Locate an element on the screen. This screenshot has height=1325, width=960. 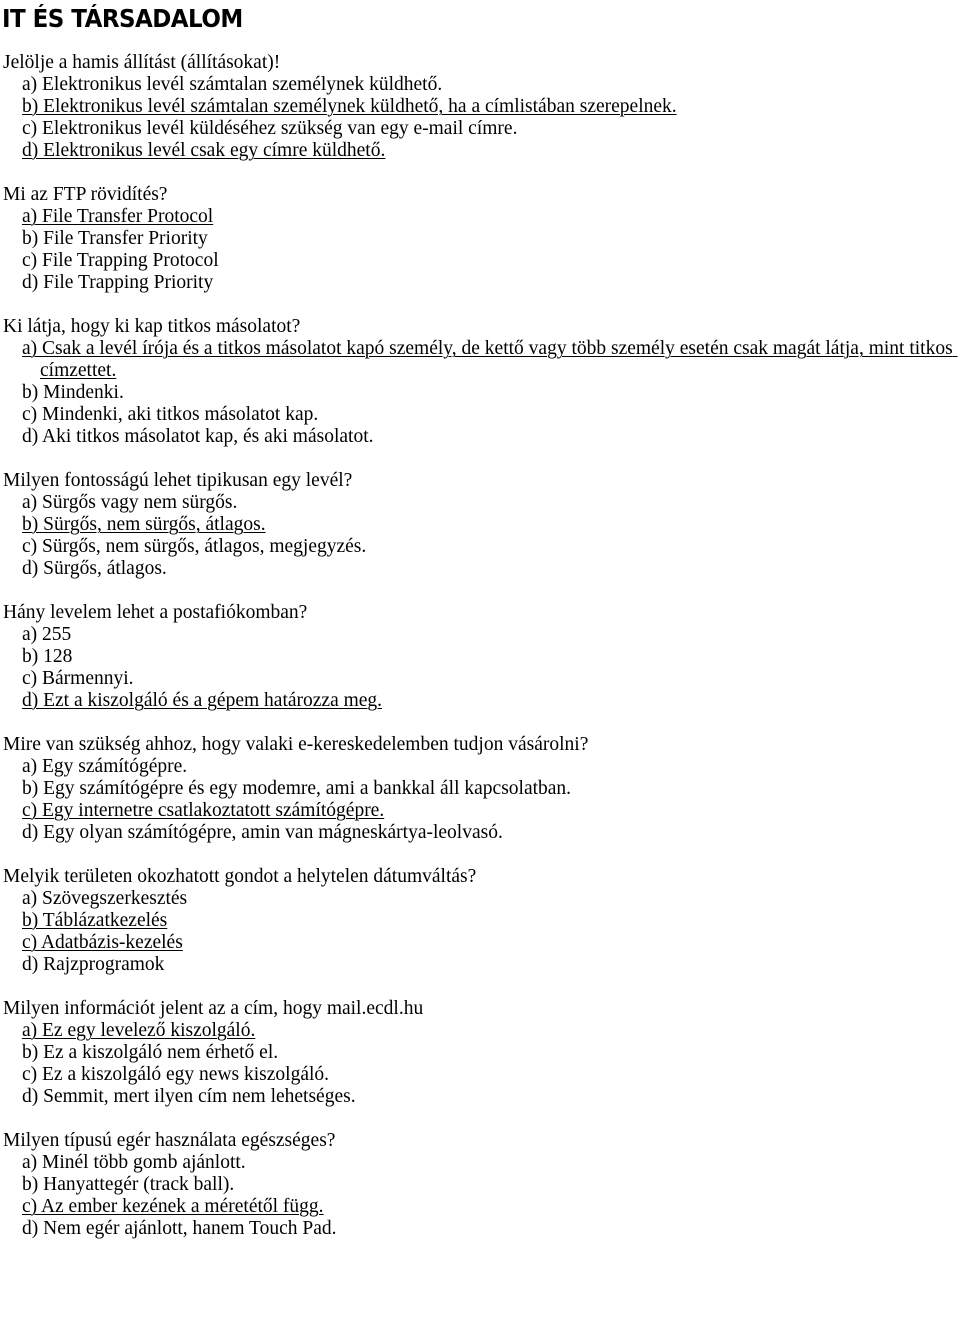
page-title: IT ÉS TÁRSADALOM is located at coordinates (122, 18).